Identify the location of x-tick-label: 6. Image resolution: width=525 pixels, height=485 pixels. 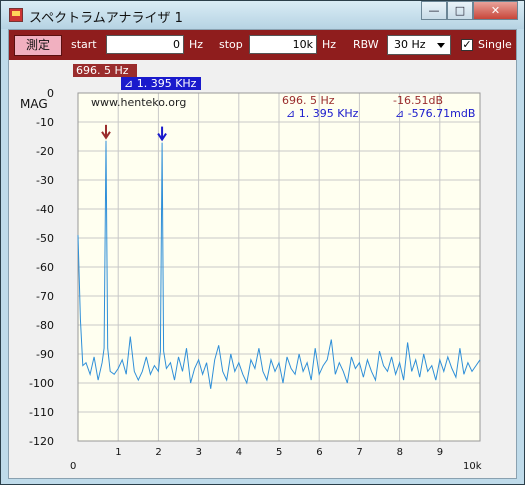
(319, 452).